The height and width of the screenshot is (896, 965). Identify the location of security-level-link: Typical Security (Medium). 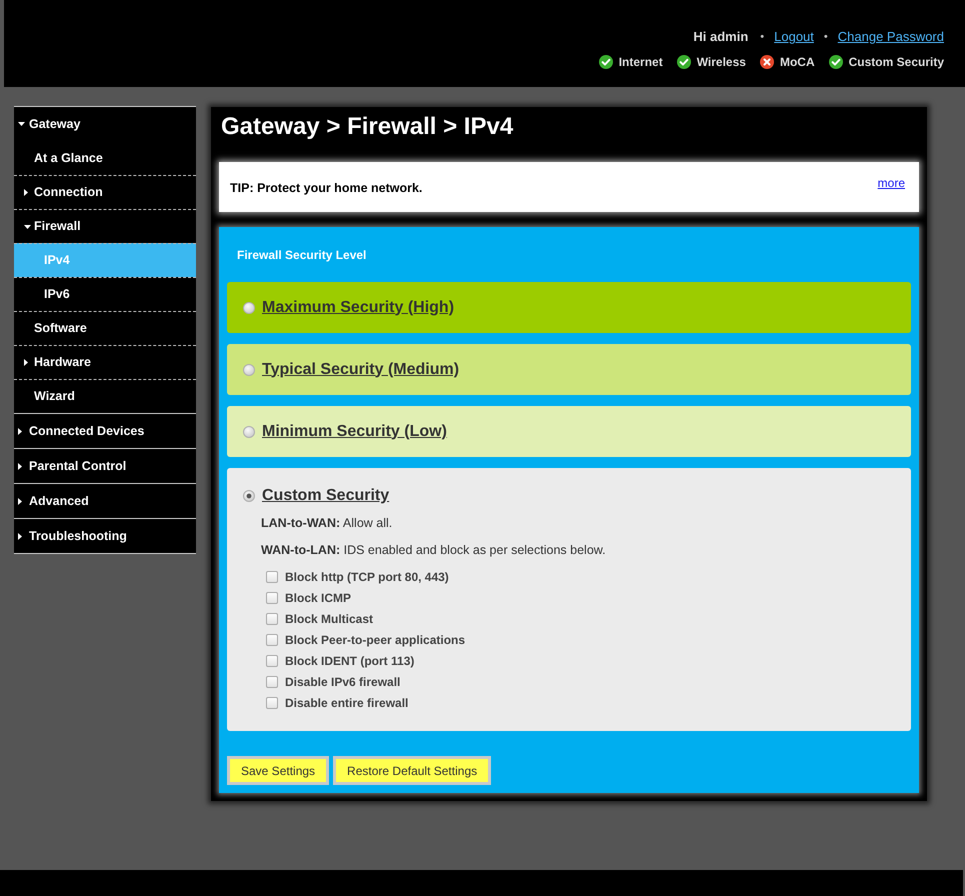
(361, 370).